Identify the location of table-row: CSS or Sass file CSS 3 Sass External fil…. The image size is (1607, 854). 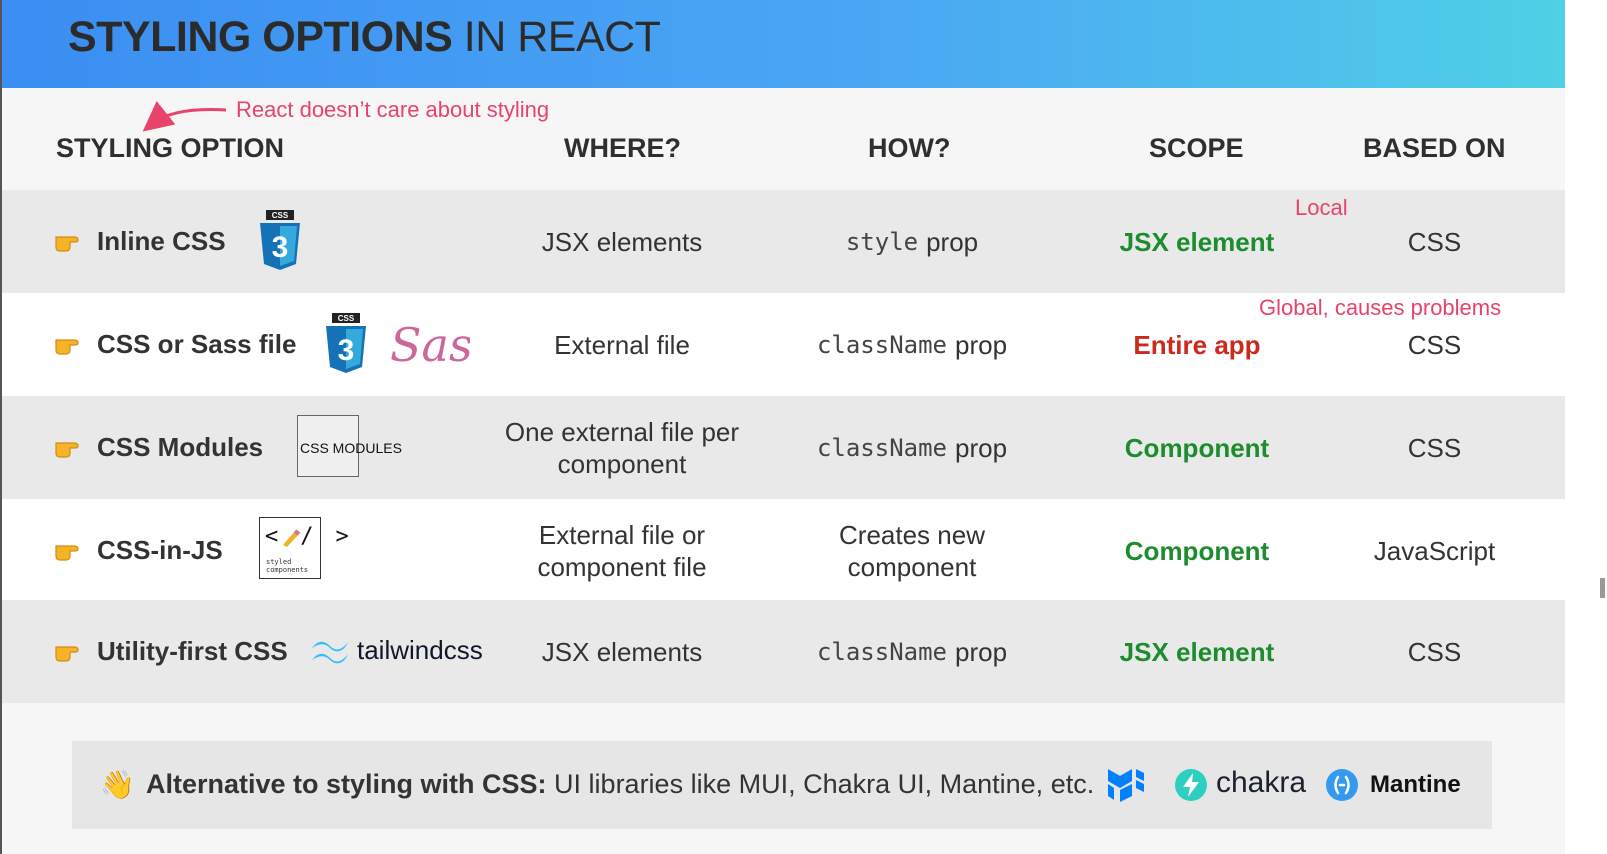
(783, 344).